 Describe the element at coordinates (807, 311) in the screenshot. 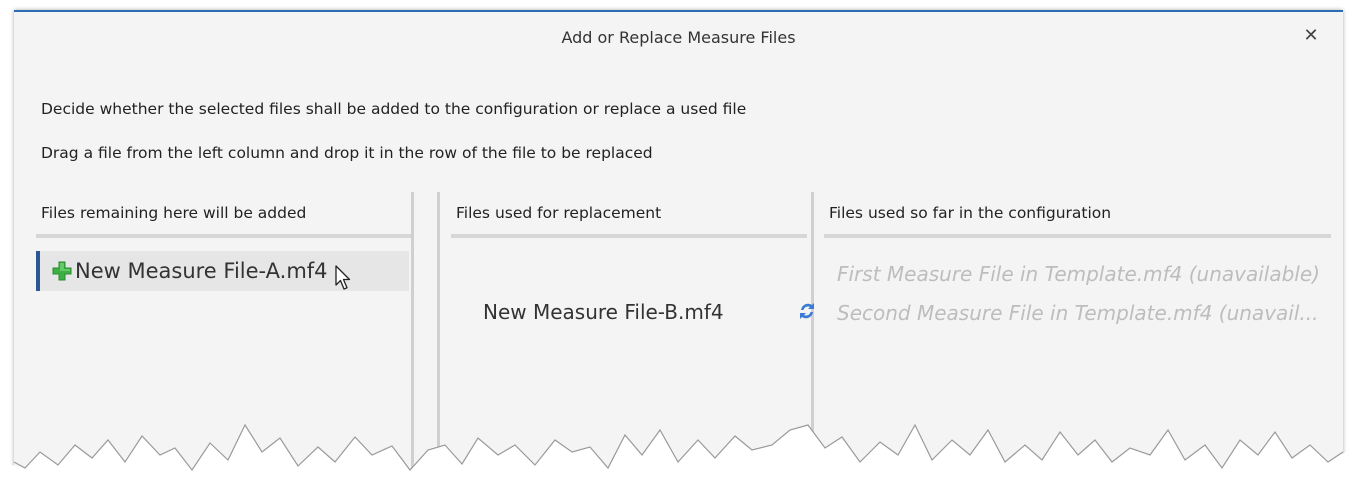

I see `swap-icon` at that location.